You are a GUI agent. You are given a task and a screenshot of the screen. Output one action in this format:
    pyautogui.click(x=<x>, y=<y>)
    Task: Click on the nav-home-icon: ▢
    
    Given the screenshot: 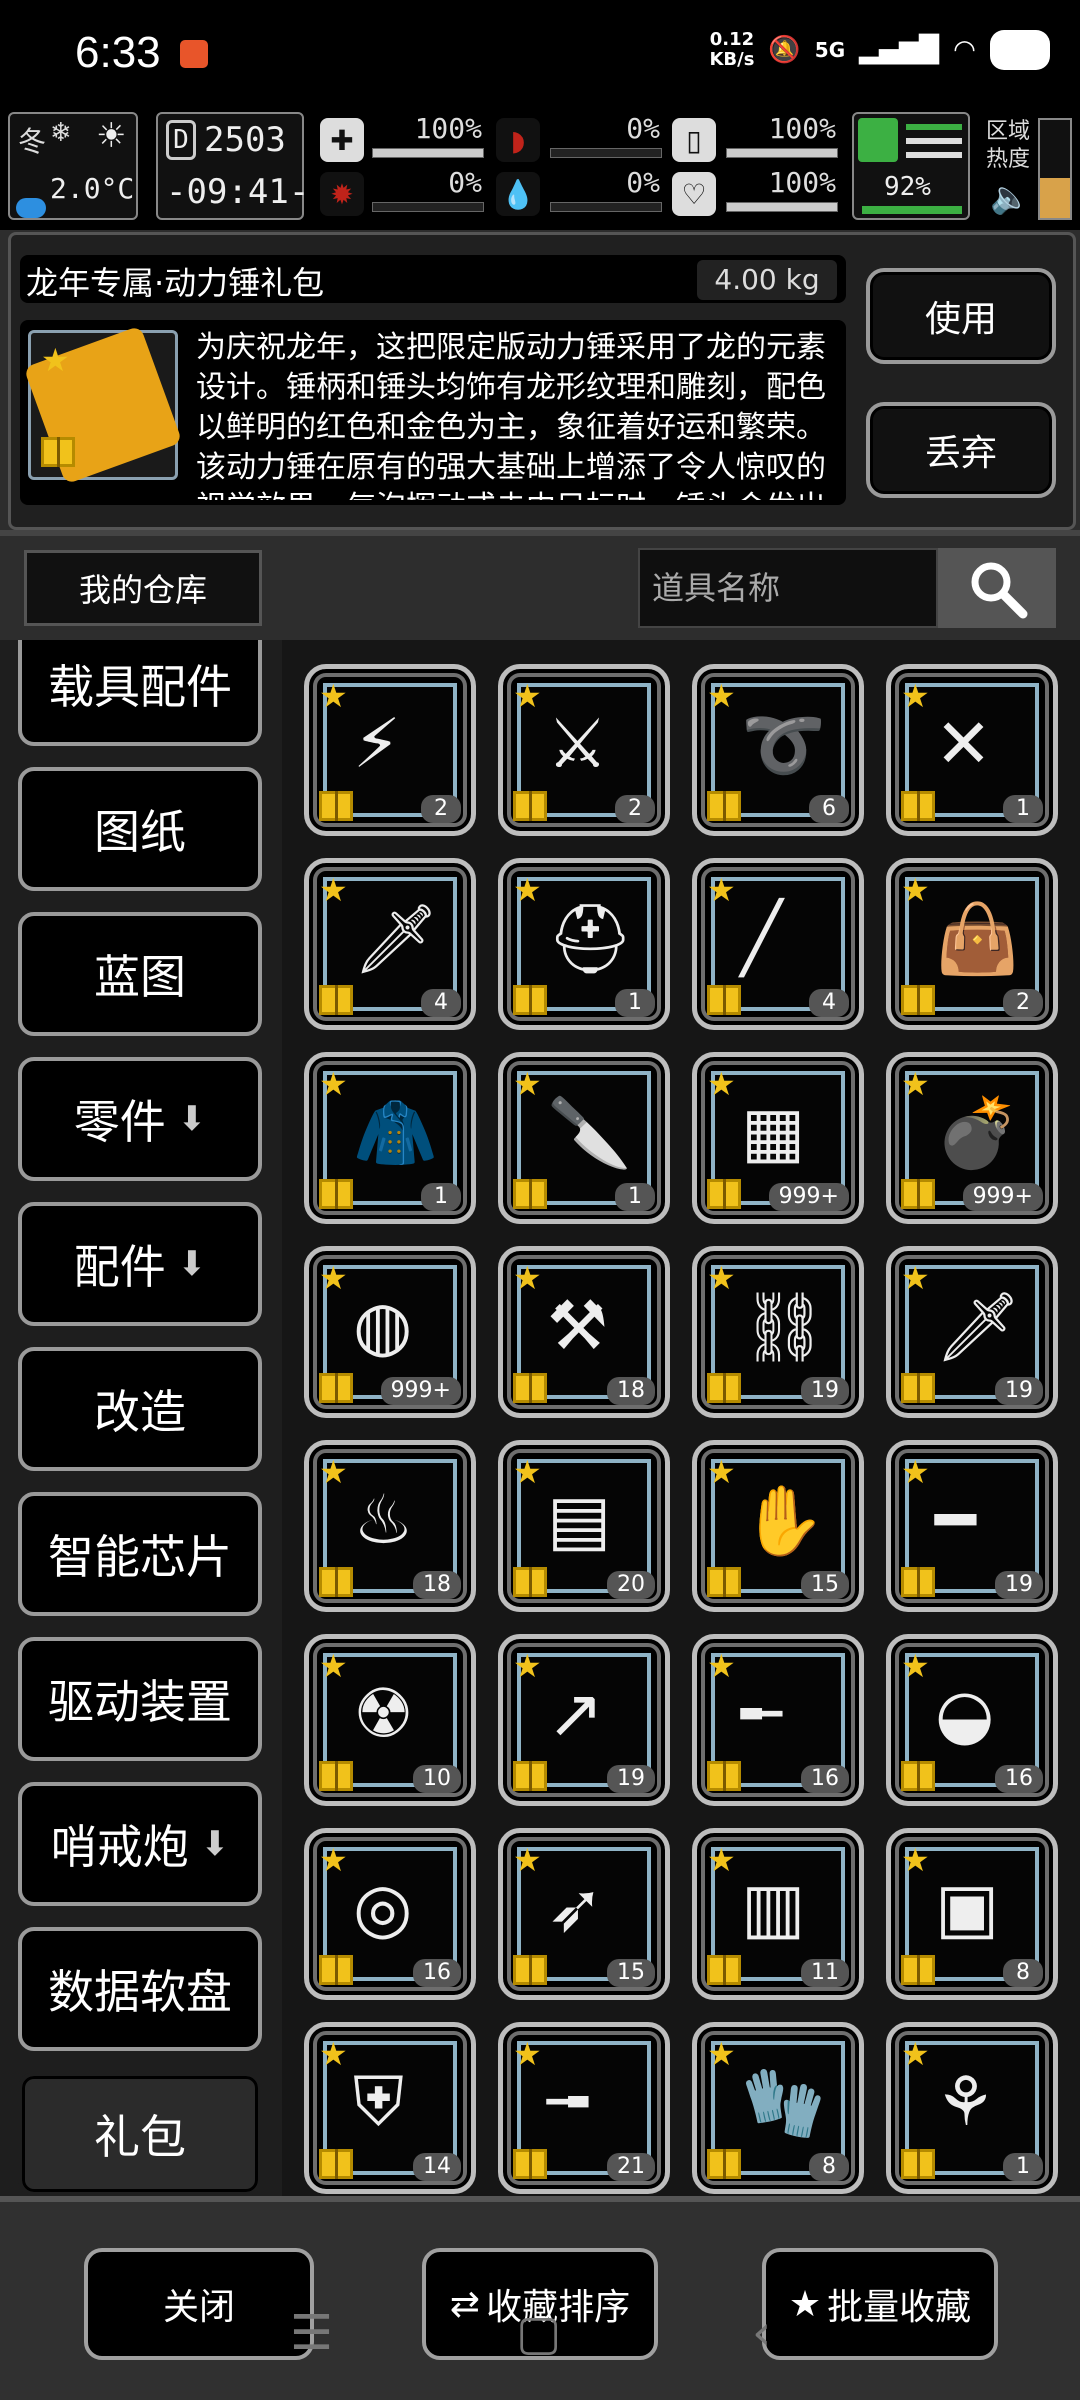 What is the action you would take?
    pyautogui.click(x=538, y=2333)
    